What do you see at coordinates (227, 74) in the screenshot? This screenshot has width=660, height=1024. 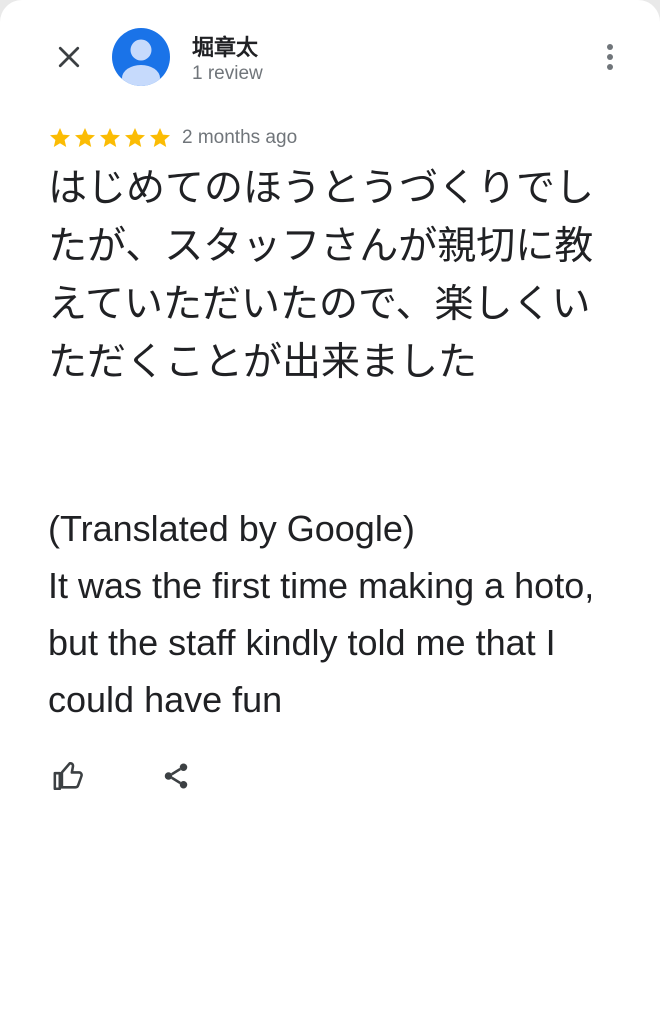 I see `review-count: 1 review` at bounding box center [227, 74].